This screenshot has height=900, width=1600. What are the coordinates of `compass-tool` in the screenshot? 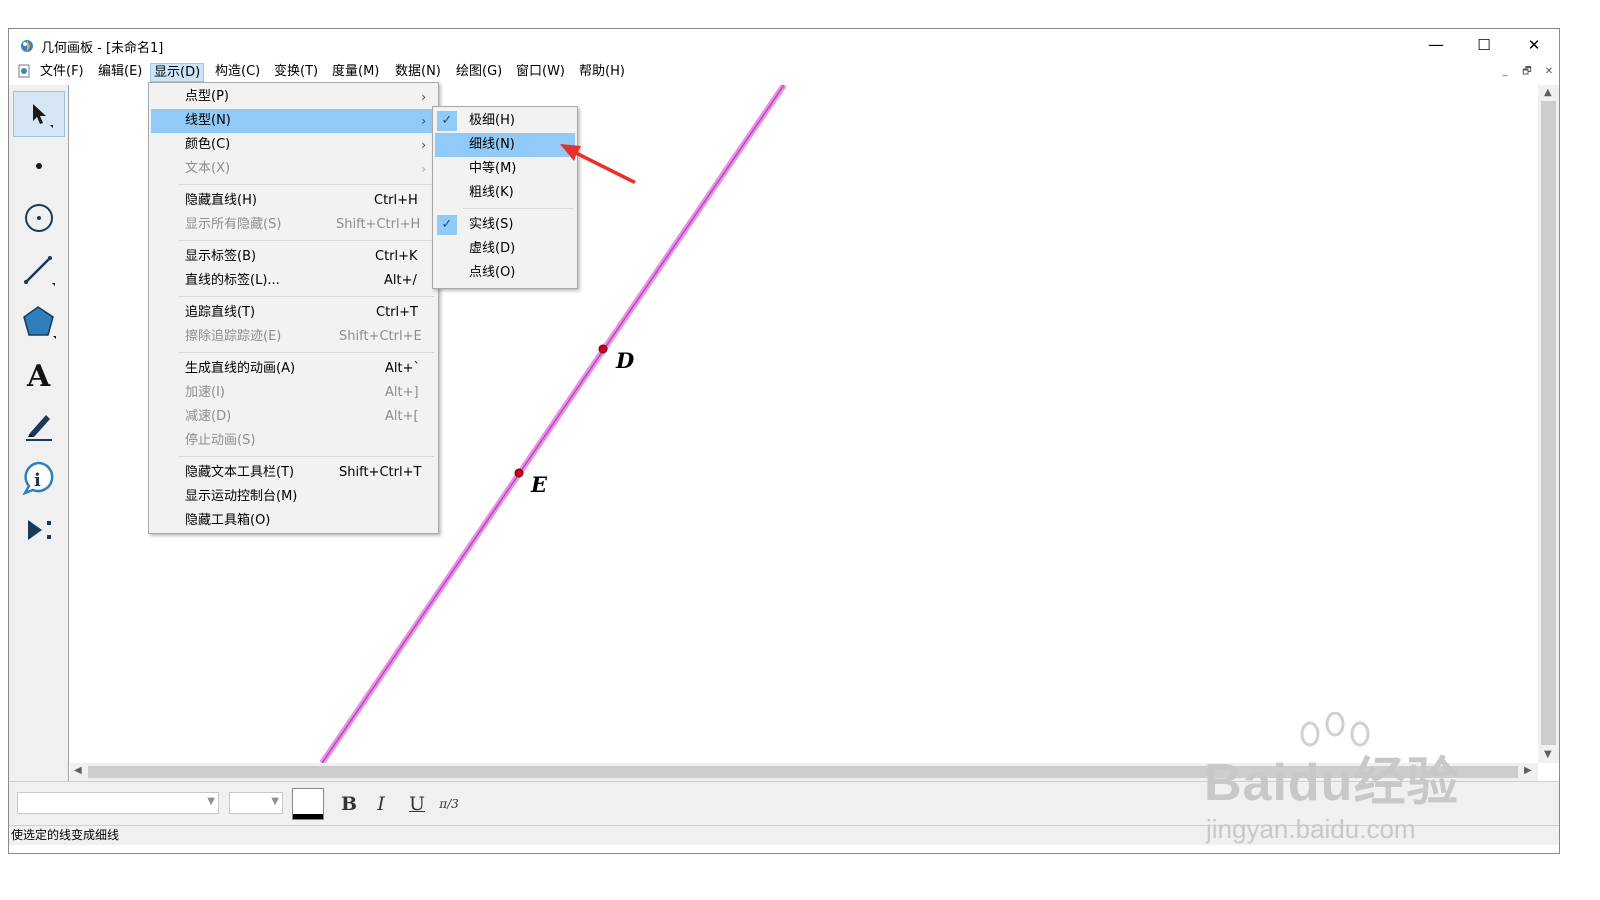 It's located at (39, 218).